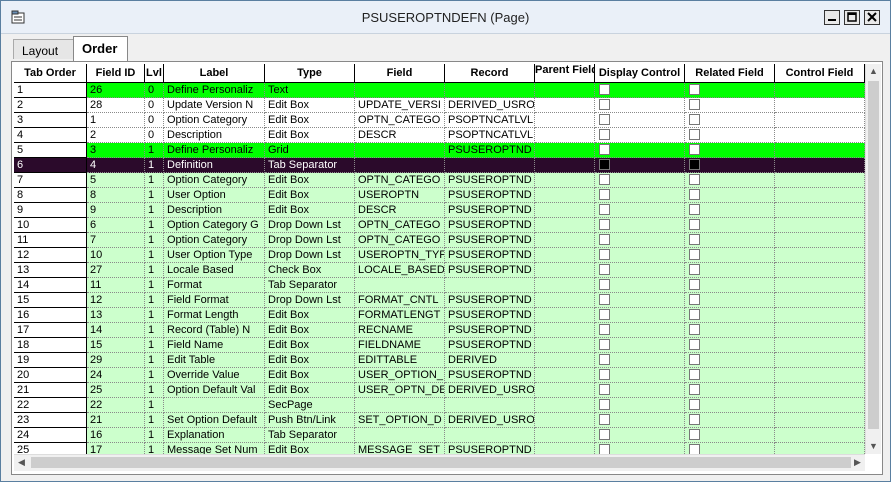  Describe the element at coordinates (439, 135) in the screenshot. I see `table-row: 4 2 0 Description Edit Box DESCR PSOPTNCATLVL` at that location.